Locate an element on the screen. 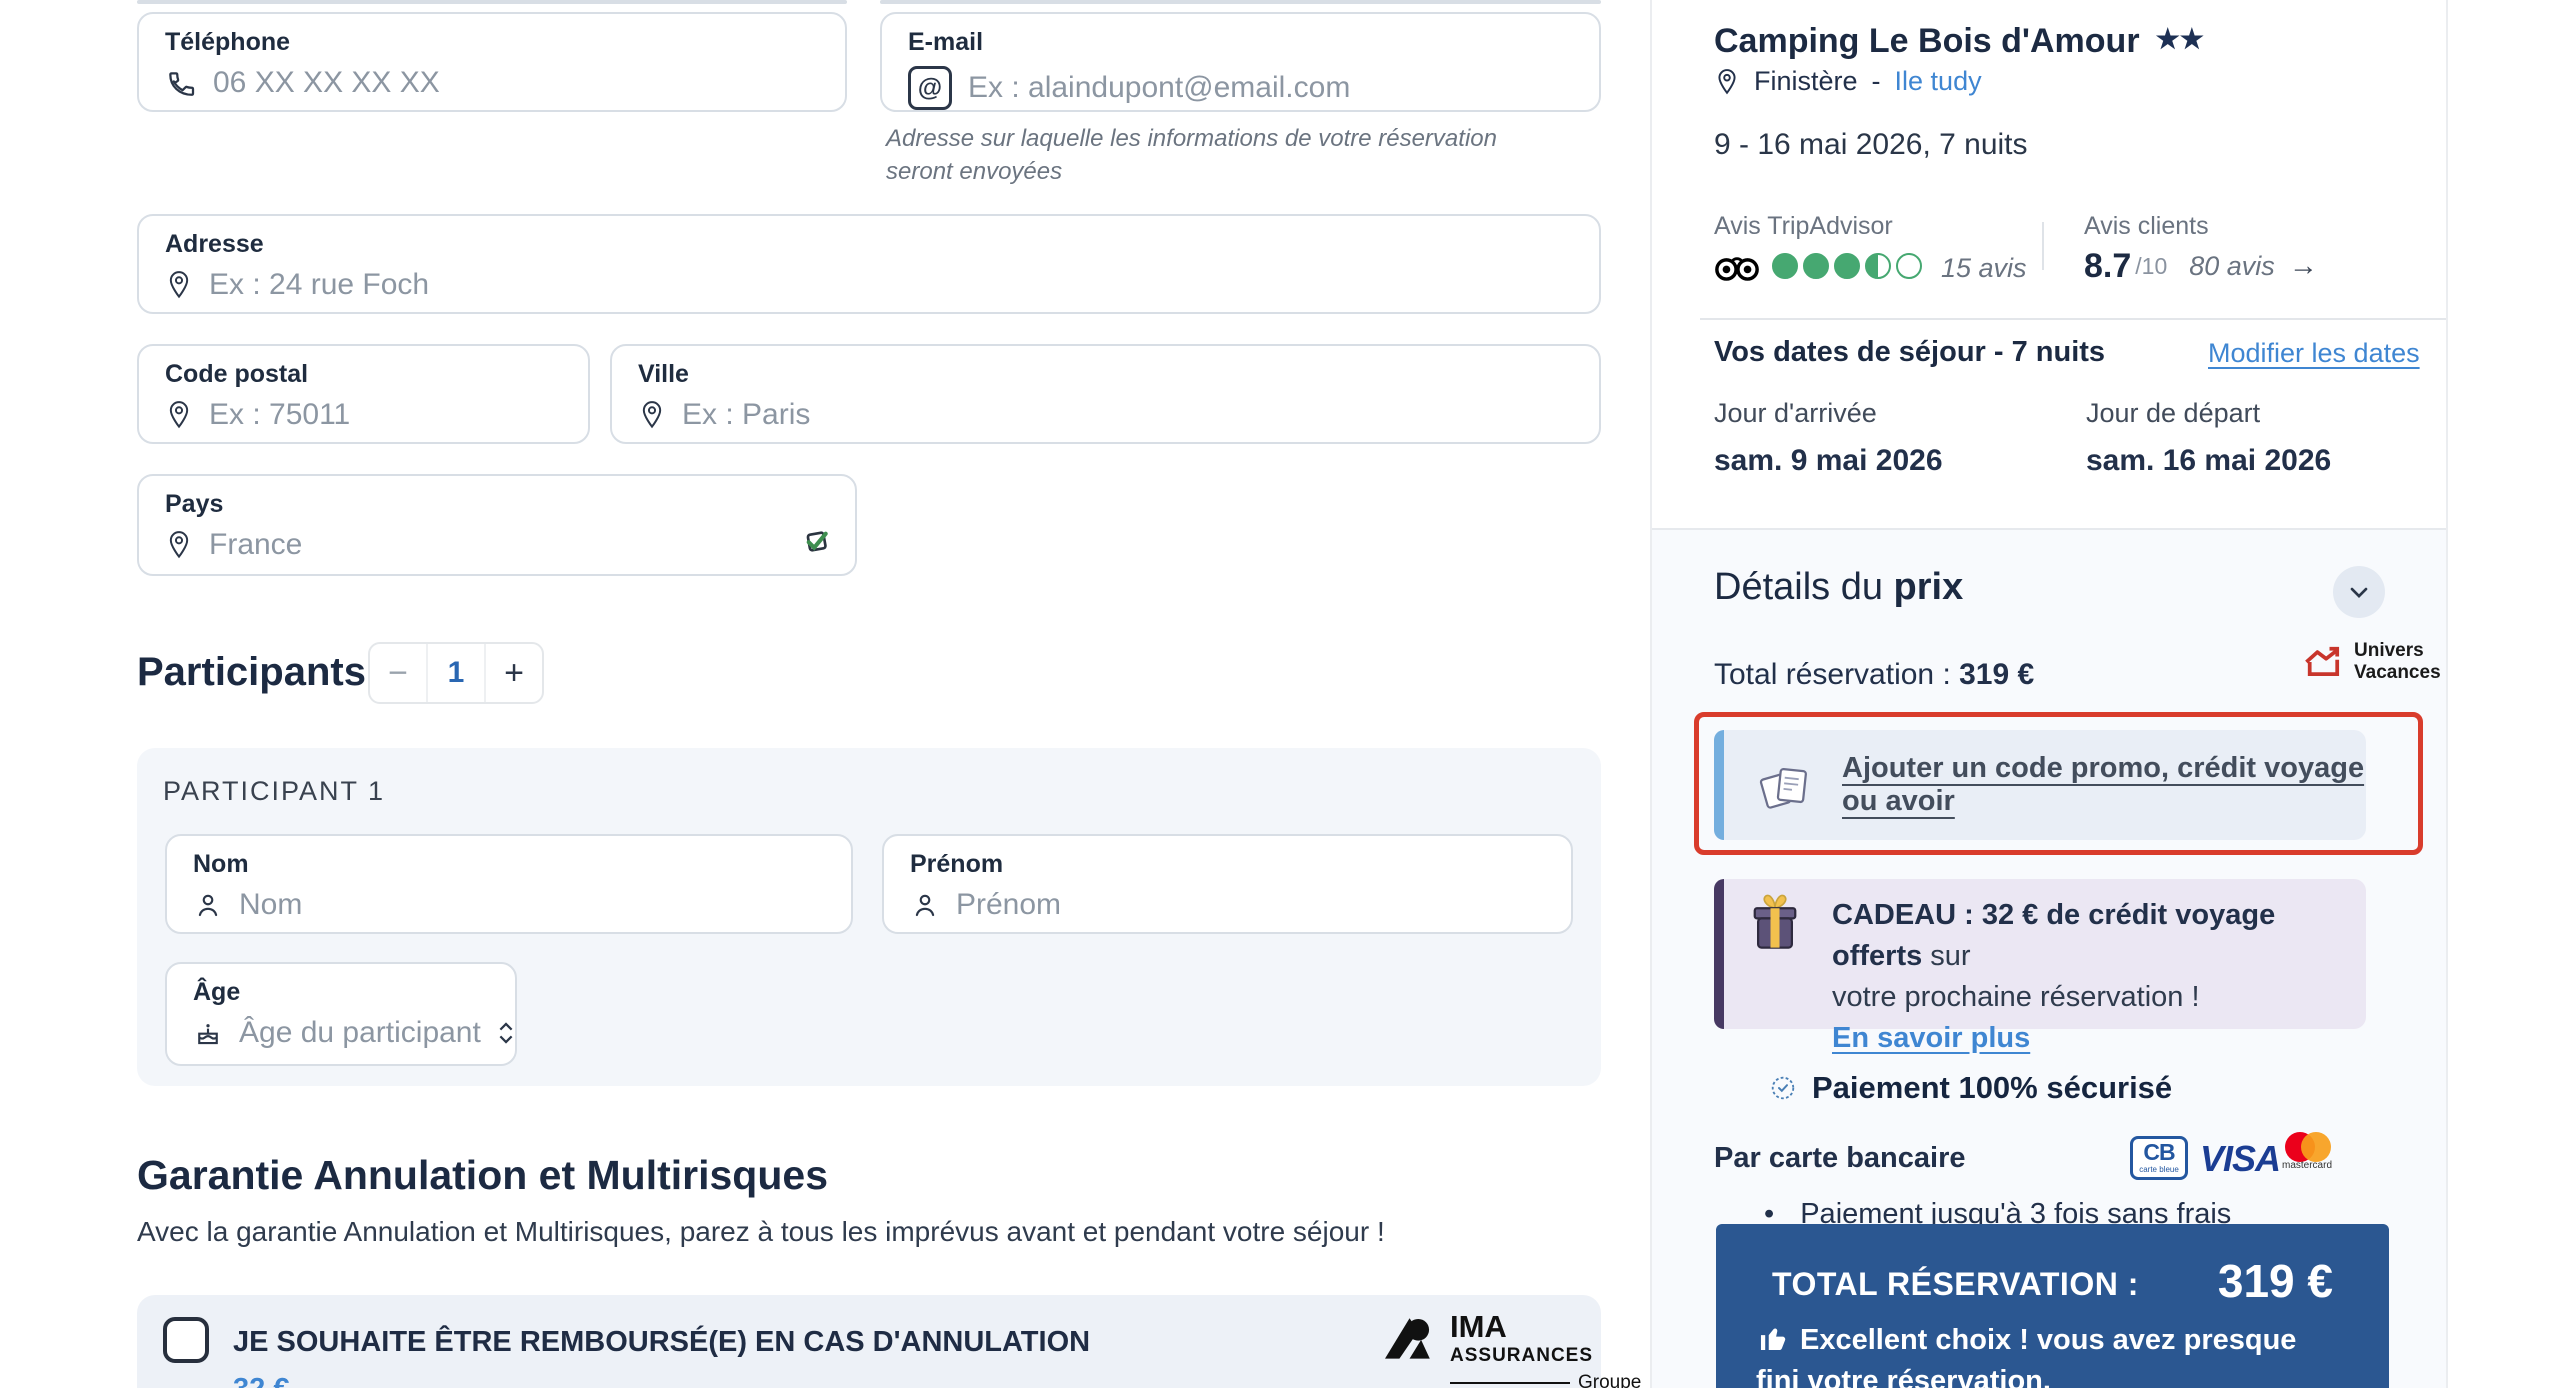 Image resolution: width=2560 pixels, height=1388 pixels. reviews-divider is located at coordinates (2043, 246).